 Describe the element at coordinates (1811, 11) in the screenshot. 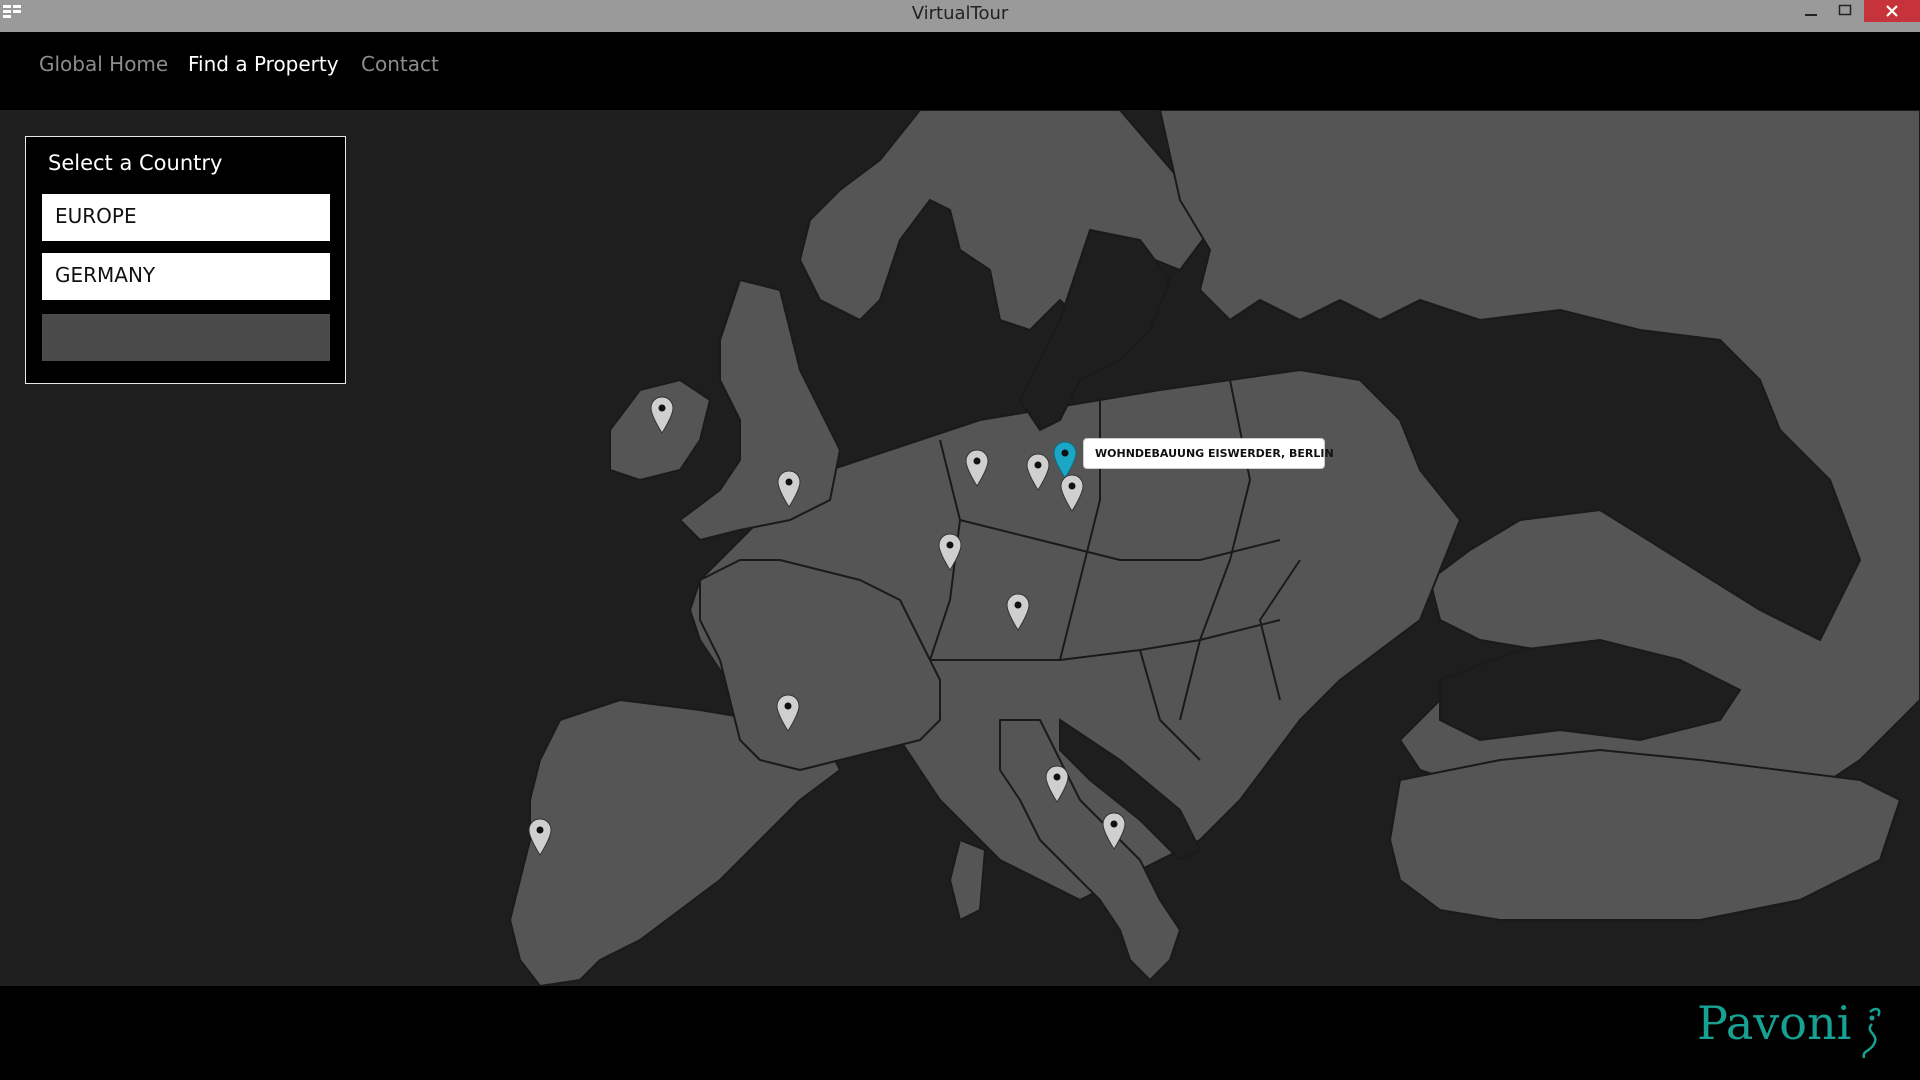

I see `minimize-button` at that location.